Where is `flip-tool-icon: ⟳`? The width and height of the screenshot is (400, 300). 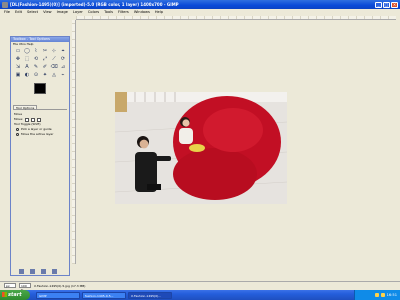 flip-tool-icon: ⟳ is located at coordinates (63, 58).